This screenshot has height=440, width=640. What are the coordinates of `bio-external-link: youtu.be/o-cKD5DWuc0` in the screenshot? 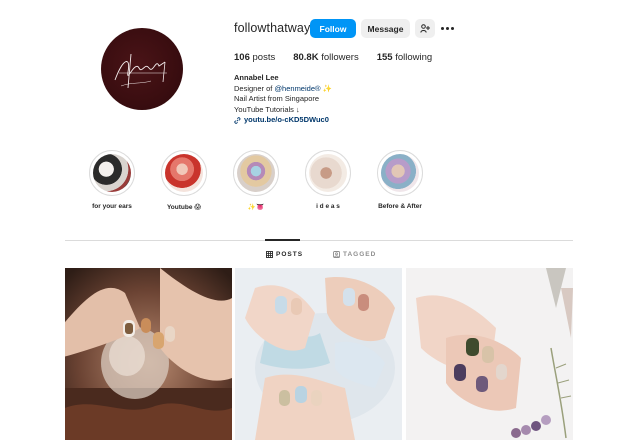 It's located at (283, 120).